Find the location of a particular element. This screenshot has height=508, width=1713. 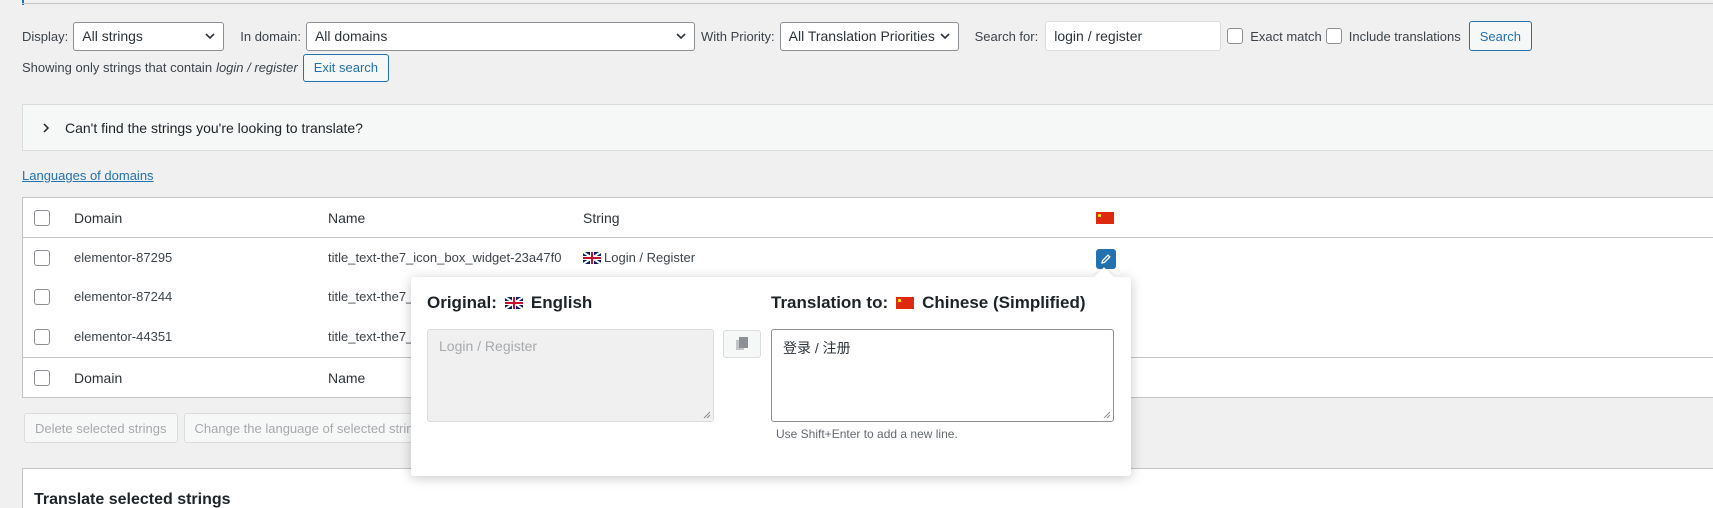

page-top-edge is located at coordinates (856, 2).